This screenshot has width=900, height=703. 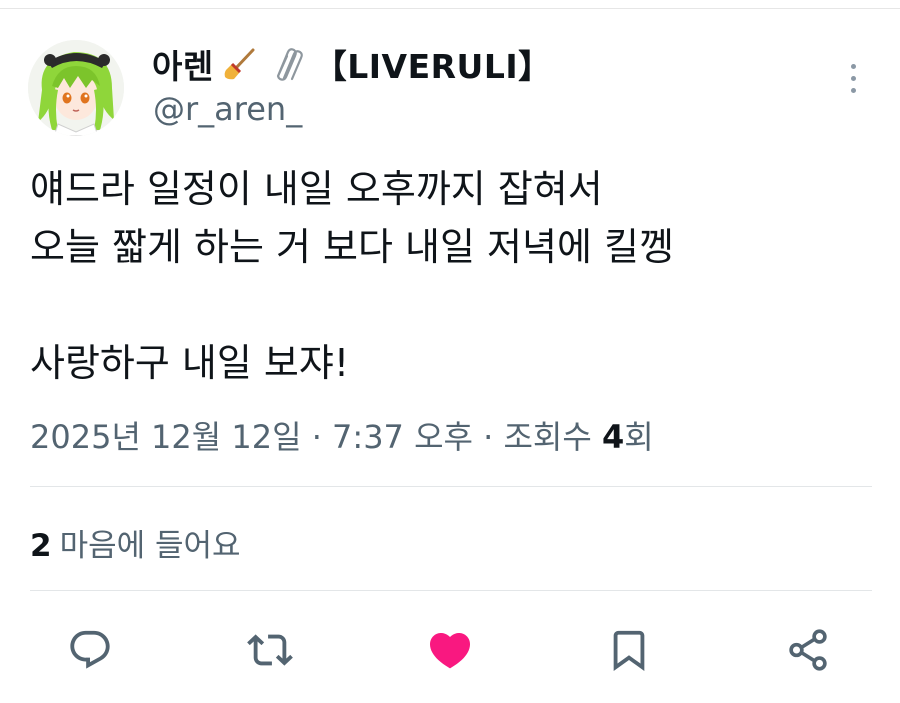 What do you see at coordinates (41, 546) in the screenshot?
I see `likes-count: 2` at bounding box center [41, 546].